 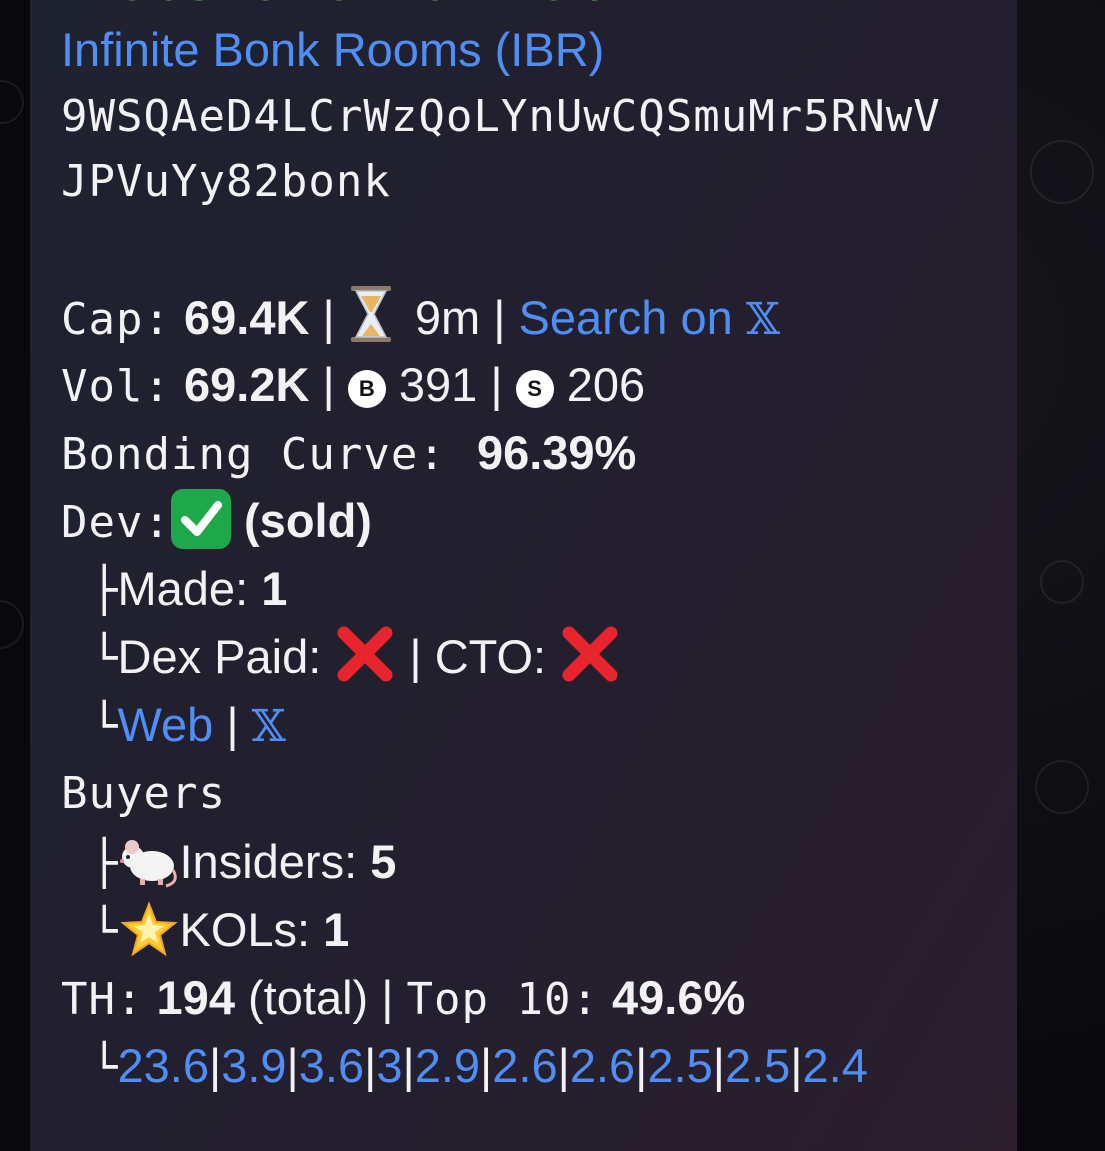 I want to click on x-logo-icon: 𝕏, so click(x=762, y=319).